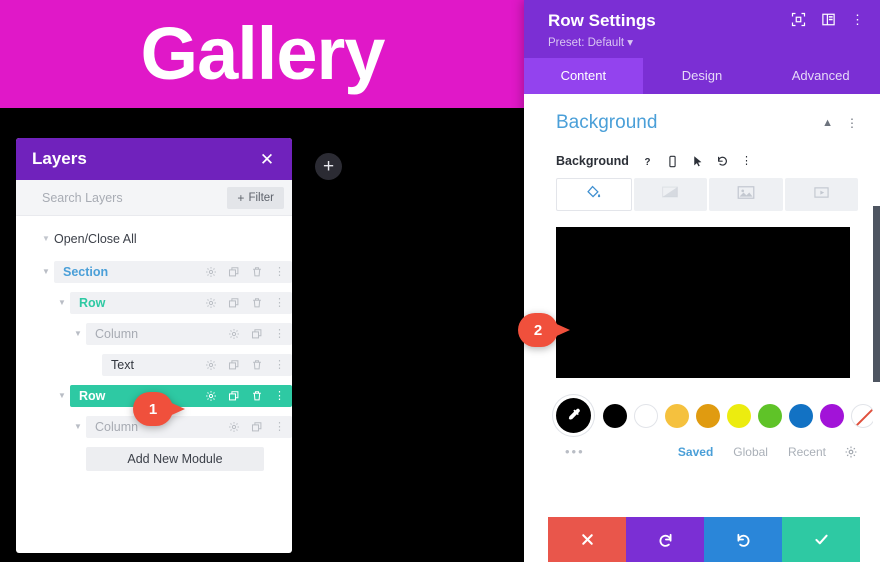 This screenshot has width=880, height=562. I want to click on redo-button, so click(743, 539).